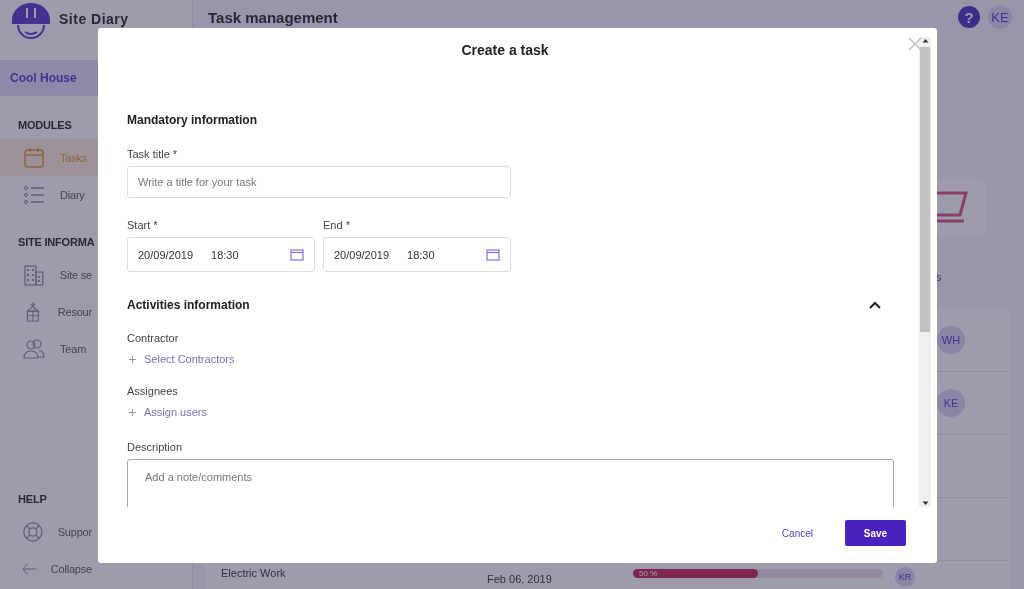  I want to click on nav-item: Resour, so click(49, 311).